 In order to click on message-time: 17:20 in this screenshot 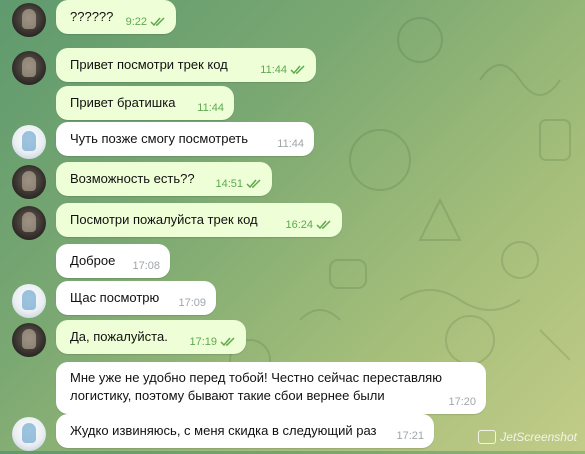, I will do `click(462, 402)`.